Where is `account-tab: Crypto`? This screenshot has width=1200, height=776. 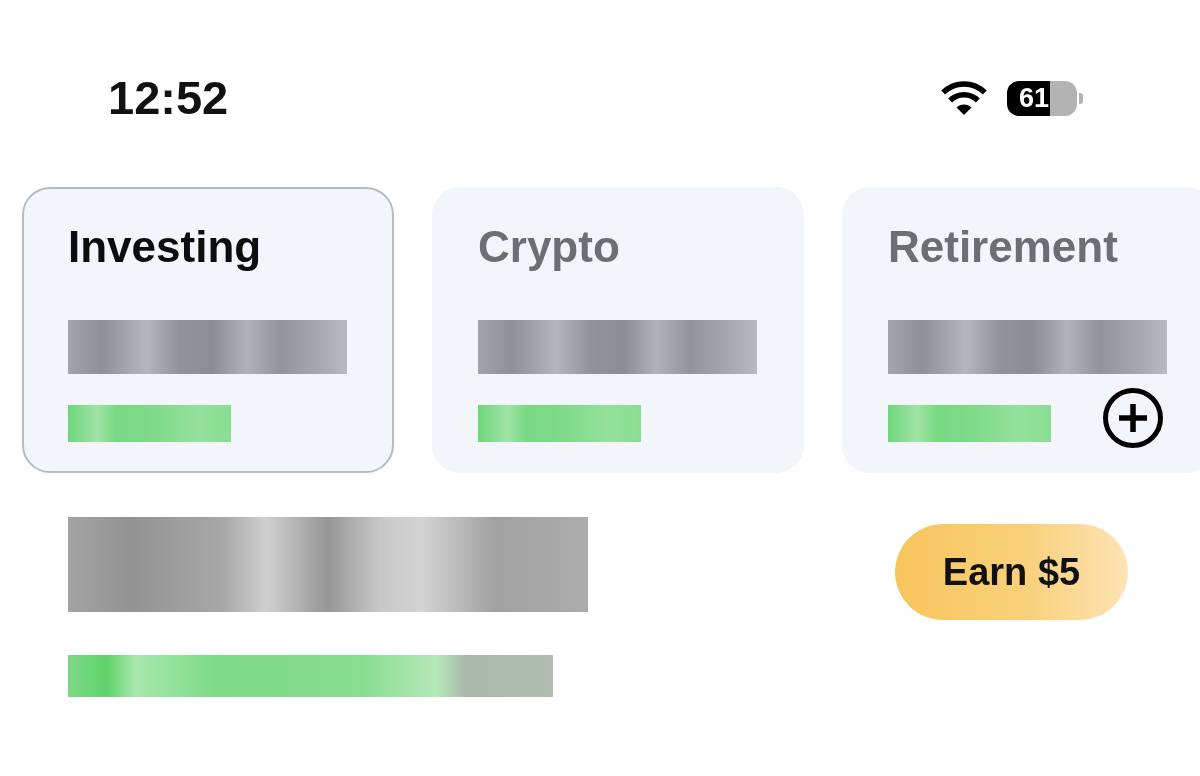 account-tab: Crypto is located at coordinates (618, 330).